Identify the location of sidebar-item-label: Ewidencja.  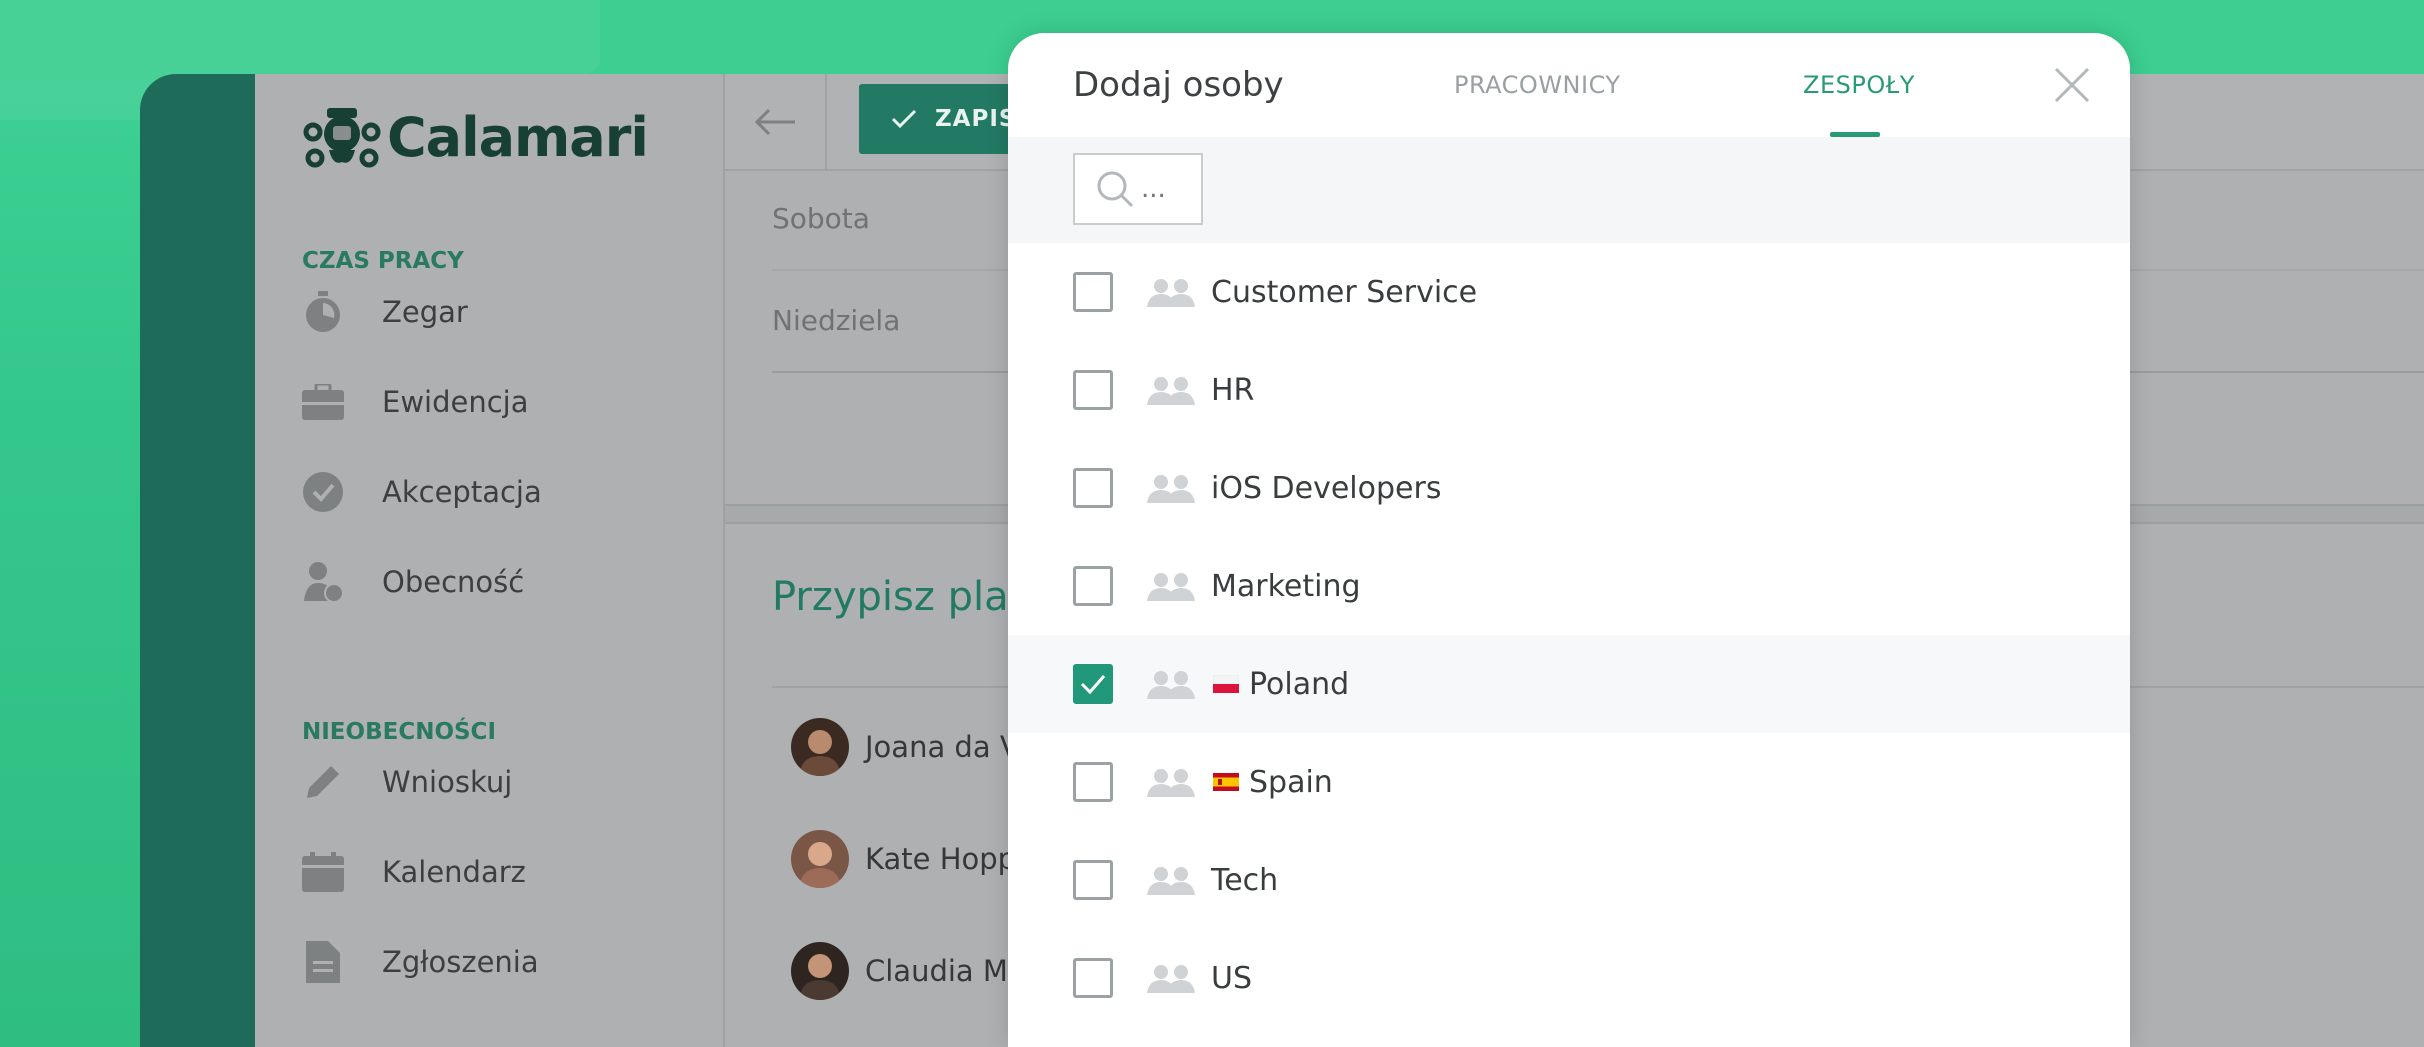
(455, 402).